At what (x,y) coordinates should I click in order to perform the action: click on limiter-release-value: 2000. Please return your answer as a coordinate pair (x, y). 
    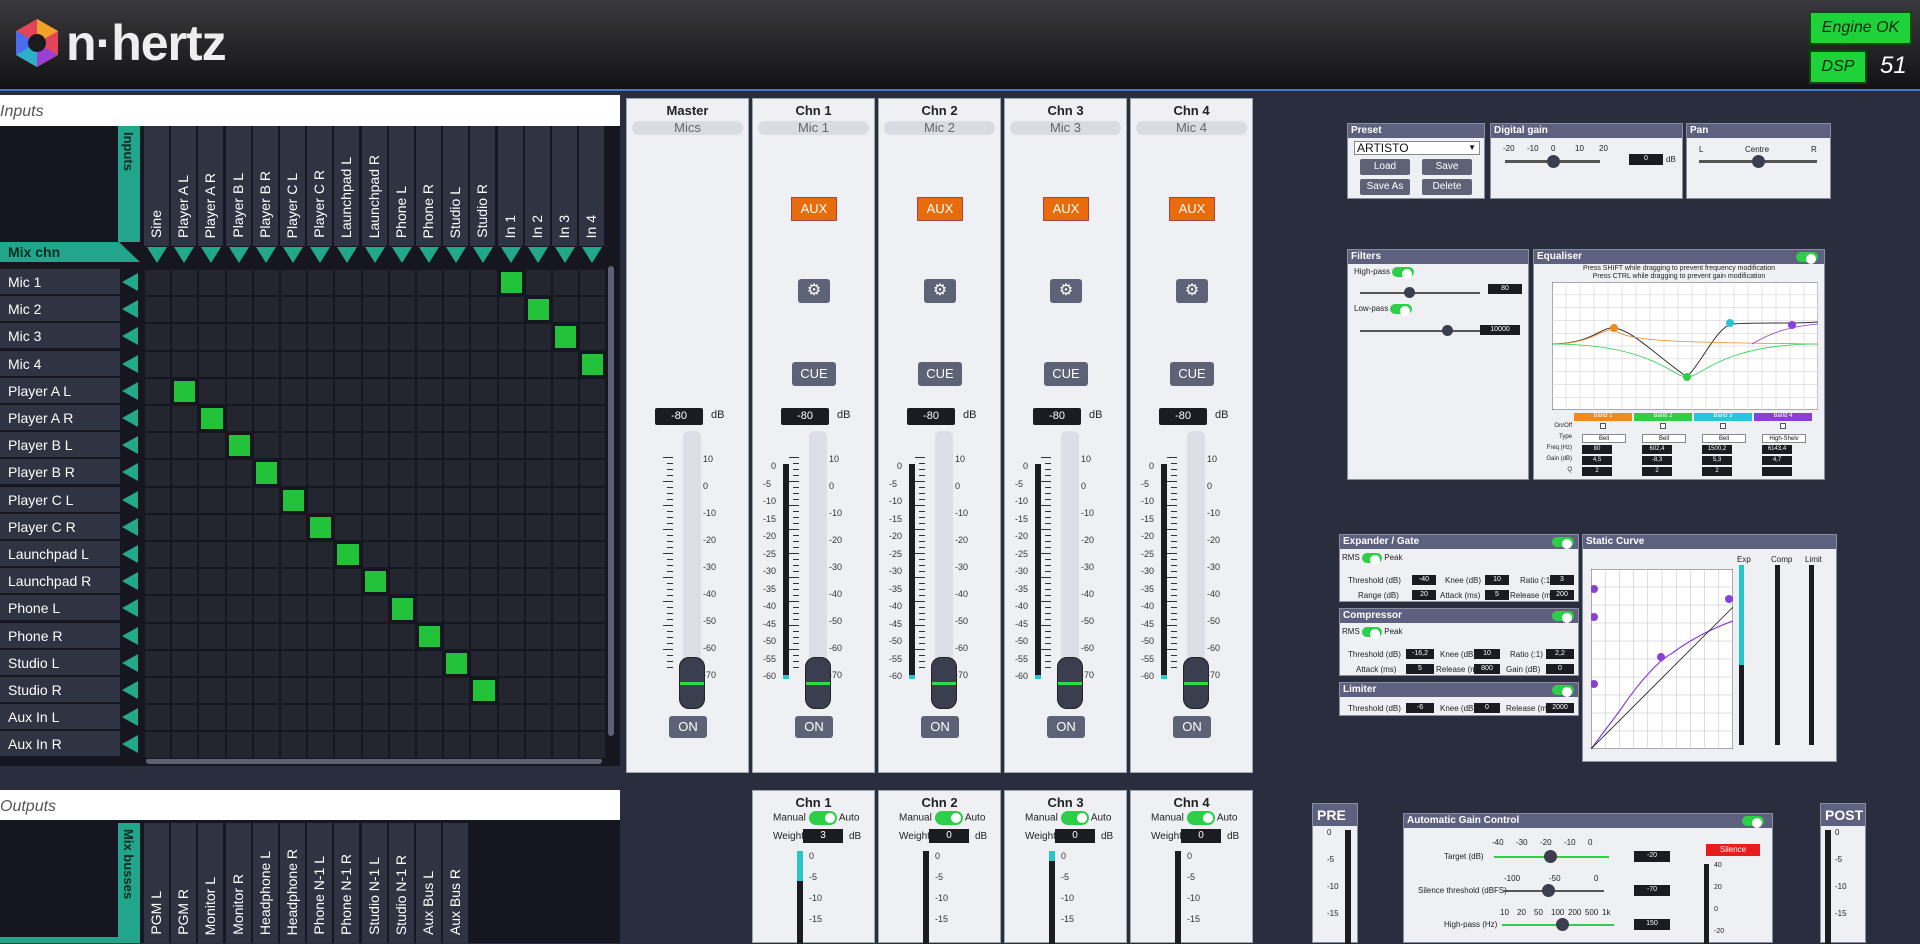
    Looking at the image, I should click on (1560, 708).